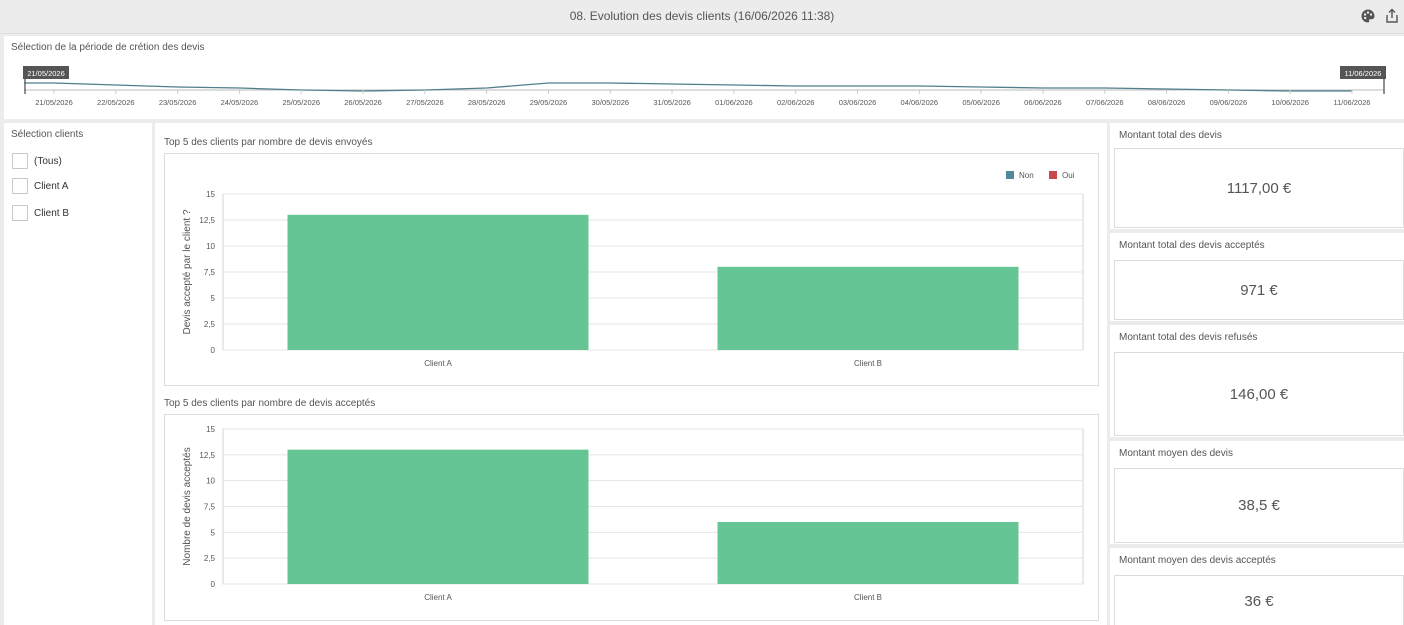 The height and width of the screenshot is (625, 1404). I want to click on kpi-card-average-accepted: Montant moyen des devis acceptés 36 €, so click(1257, 586).